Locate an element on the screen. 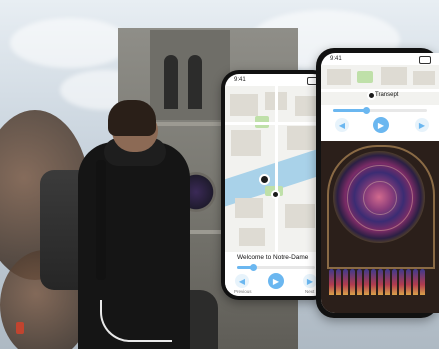 The height and width of the screenshot is (349, 439). lancet-windows is located at coordinates (377, 282).